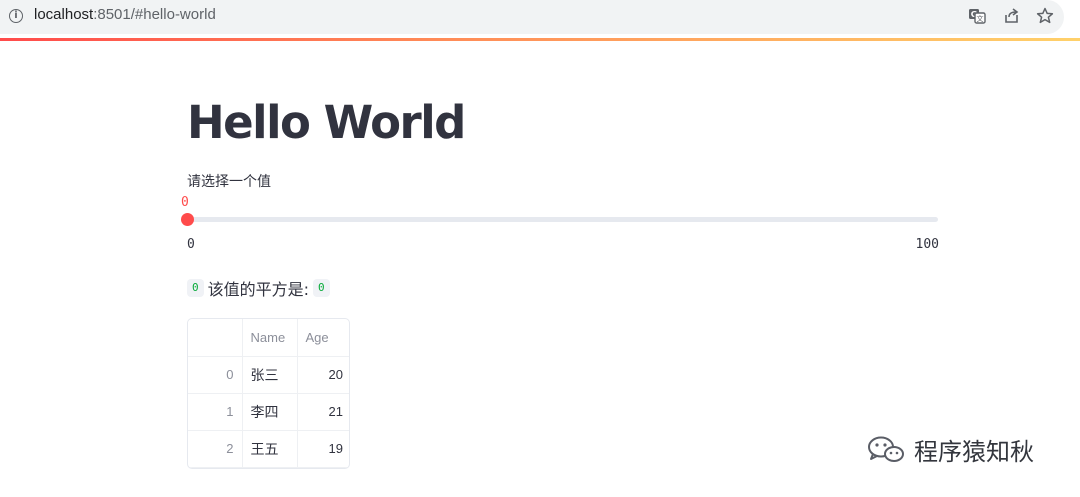  Describe the element at coordinates (1012, 16) in the screenshot. I see `share-icon` at that location.